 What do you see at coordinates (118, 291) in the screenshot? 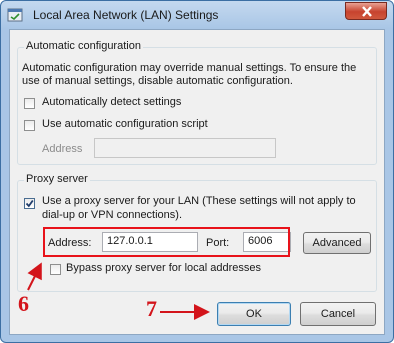
I see `annotation-arrows` at bounding box center [118, 291].